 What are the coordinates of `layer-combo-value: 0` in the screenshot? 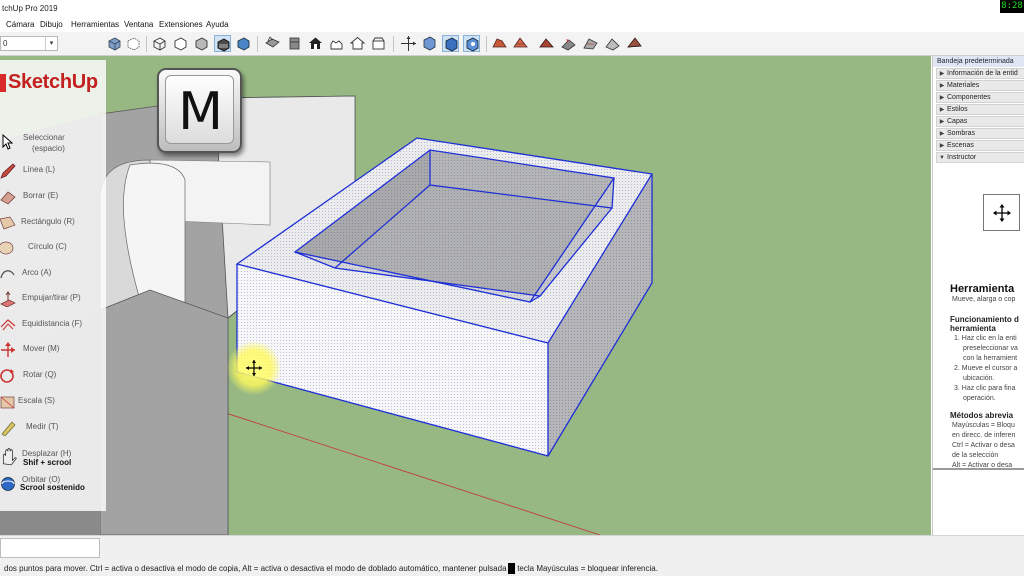 It's located at (5, 43).